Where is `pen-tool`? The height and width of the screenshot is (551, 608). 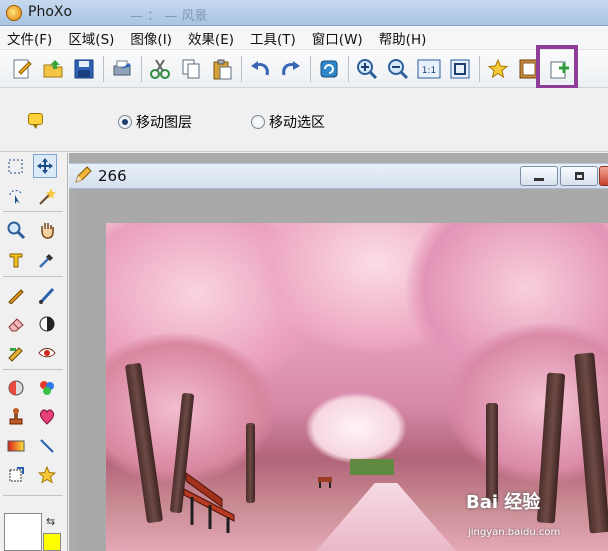 pen-tool is located at coordinates (16, 295).